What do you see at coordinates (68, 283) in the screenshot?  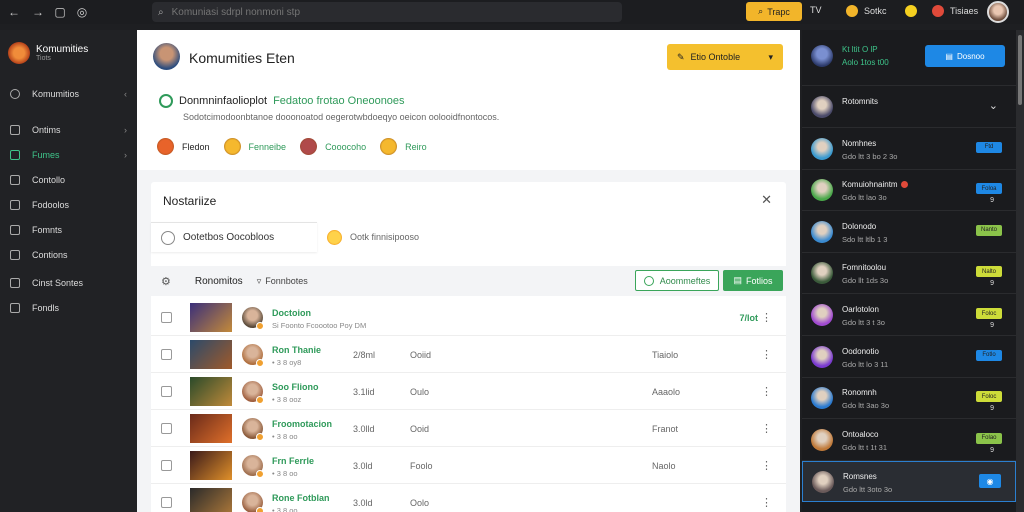 I see `sidebar-item-6: Cinst Sontes` at bounding box center [68, 283].